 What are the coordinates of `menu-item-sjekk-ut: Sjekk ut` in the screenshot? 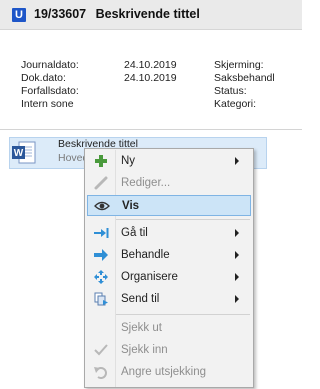 It's located at (169, 328).